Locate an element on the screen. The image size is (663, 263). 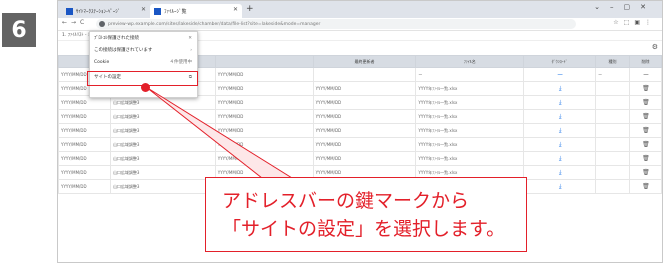
window-controls: ⌄–▢✕ is located at coordinates (625, 7).